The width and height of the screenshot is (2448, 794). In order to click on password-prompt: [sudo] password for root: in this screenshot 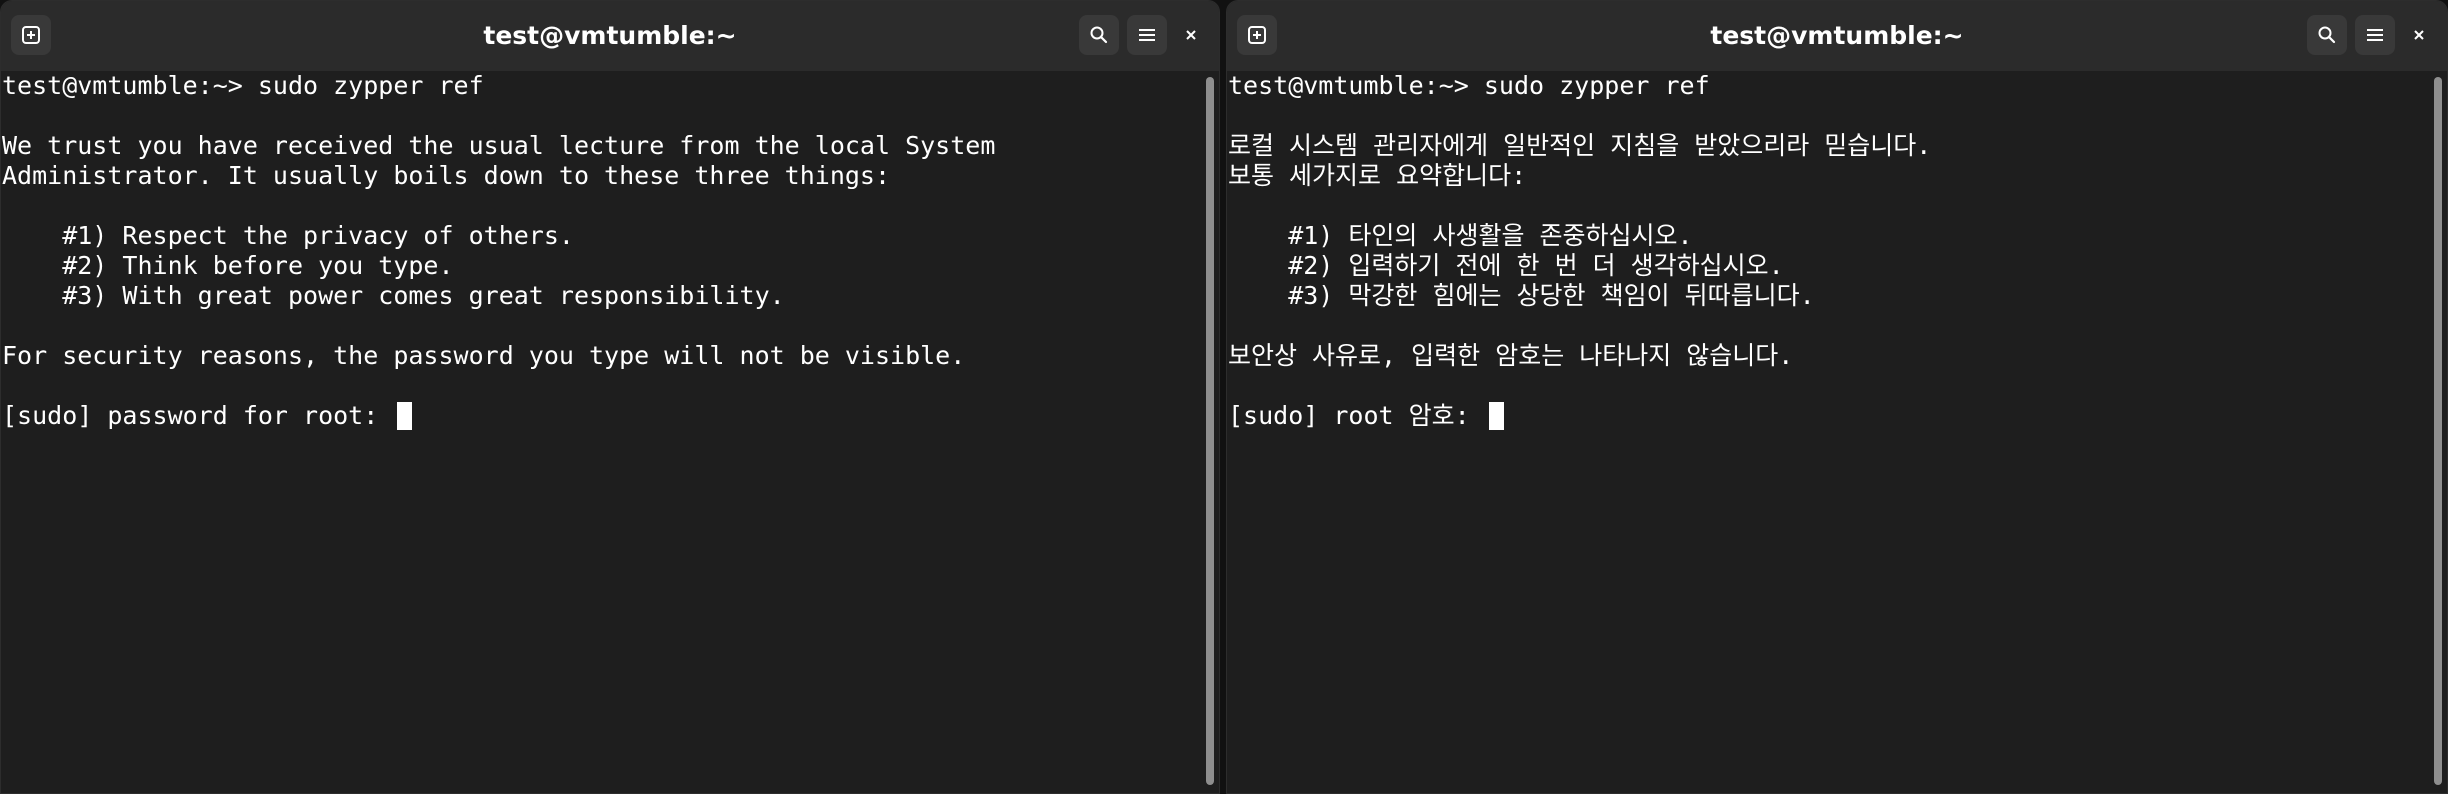, I will do `click(198, 415)`.